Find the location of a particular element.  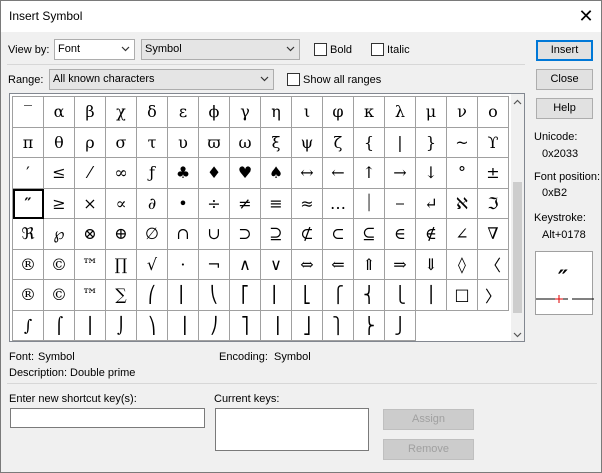

symbol-cell: ⎡ is located at coordinates (245, 295).